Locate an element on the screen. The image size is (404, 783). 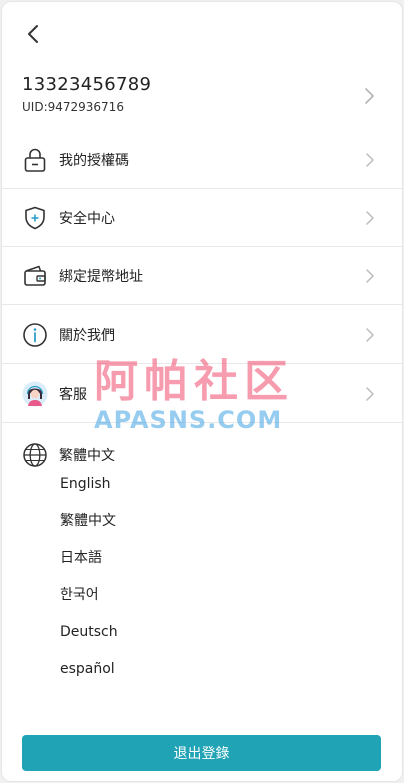
menu-item-withdraw-address: 綁定提幣地址 is located at coordinates (202, 276).